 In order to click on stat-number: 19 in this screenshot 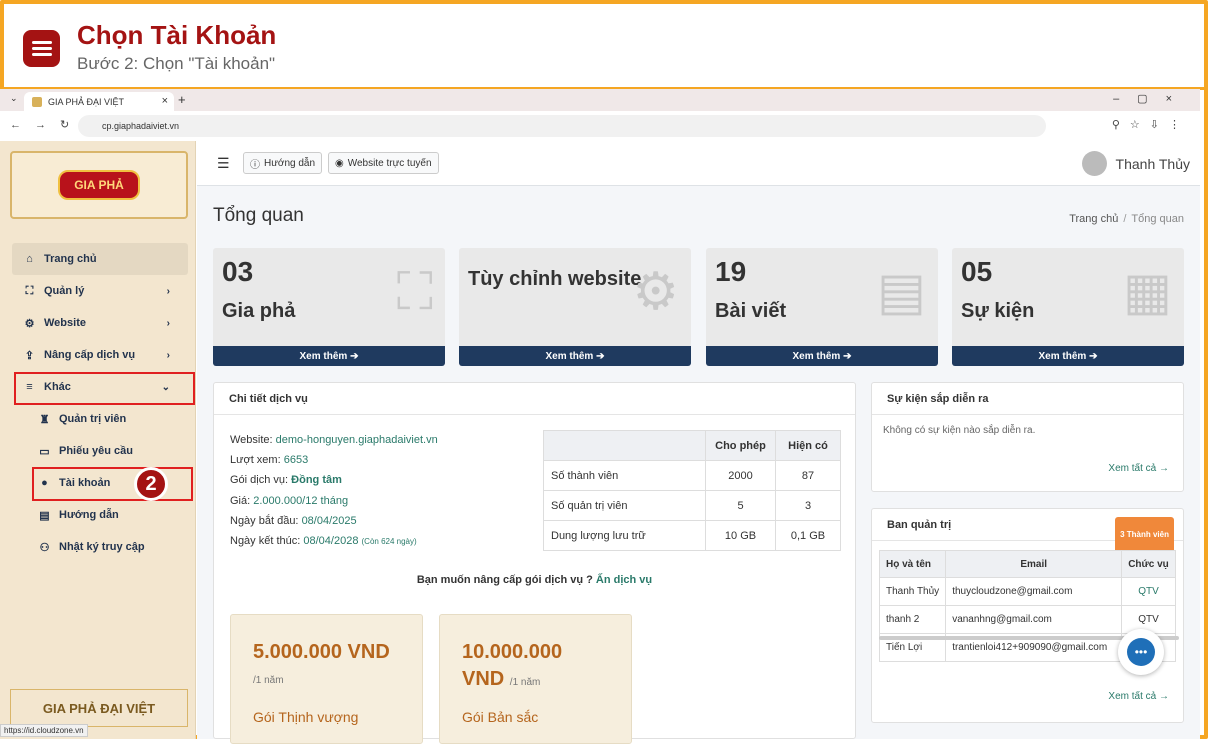, I will do `click(731, 271)`.